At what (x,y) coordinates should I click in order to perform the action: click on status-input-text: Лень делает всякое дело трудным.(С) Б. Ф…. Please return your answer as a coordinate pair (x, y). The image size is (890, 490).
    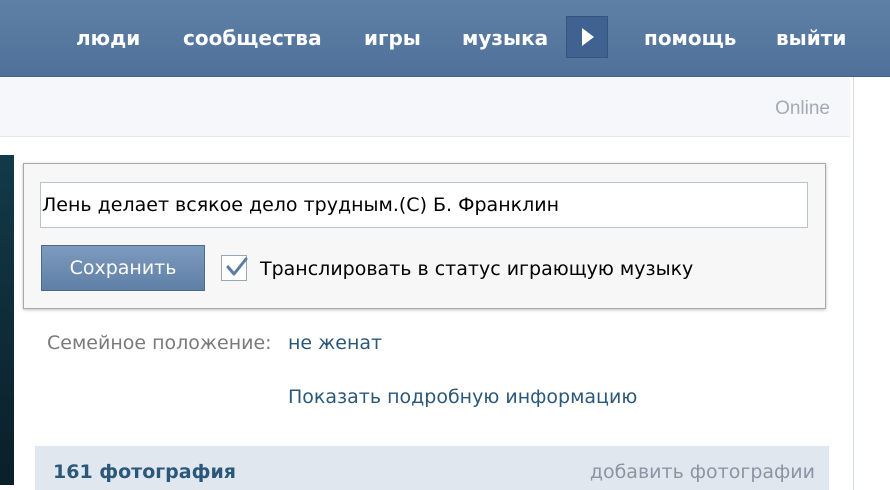
    Looking at the image, I should click on (301, 205).